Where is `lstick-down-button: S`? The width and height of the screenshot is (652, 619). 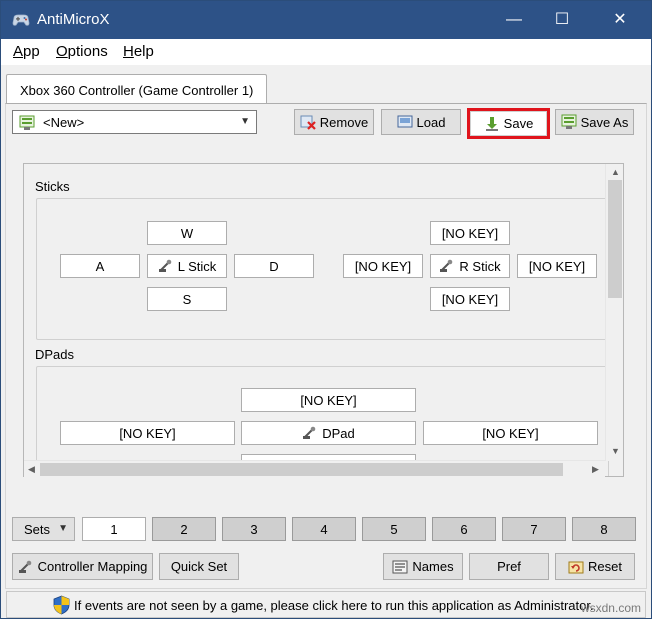 lstick-down-button: S is located at coordinates (187, 299).